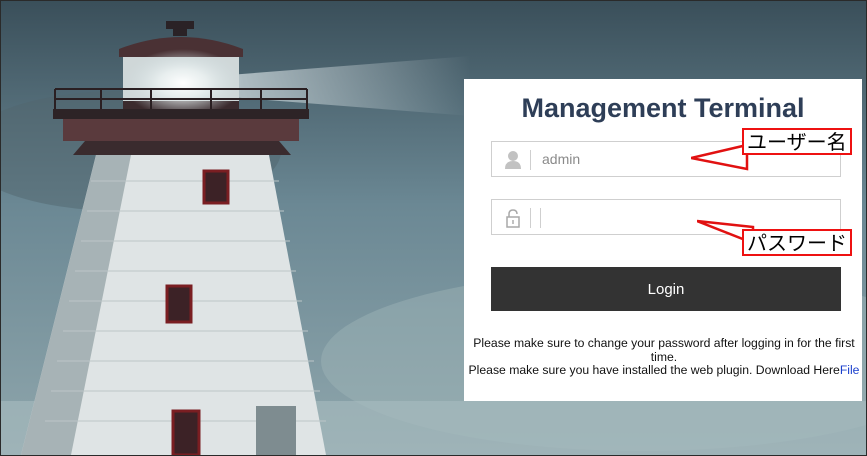 The height and width of the screenshot is (456, 867). Describe the element at coordinates (797, 141) in the screenshot. I see `username-callout-label: ユーザー名` at that location.